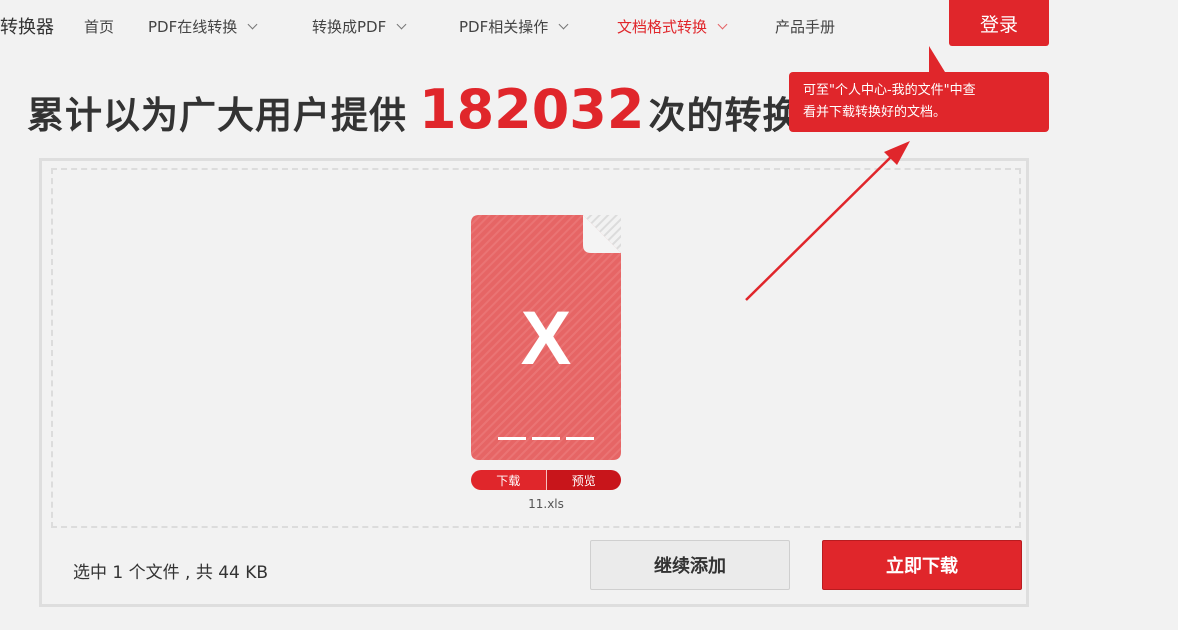 The width and height of the screenshot is (1178, 630). I want to click on nav-item-pdf-ops: PDF相关操作, so click(514, 26).